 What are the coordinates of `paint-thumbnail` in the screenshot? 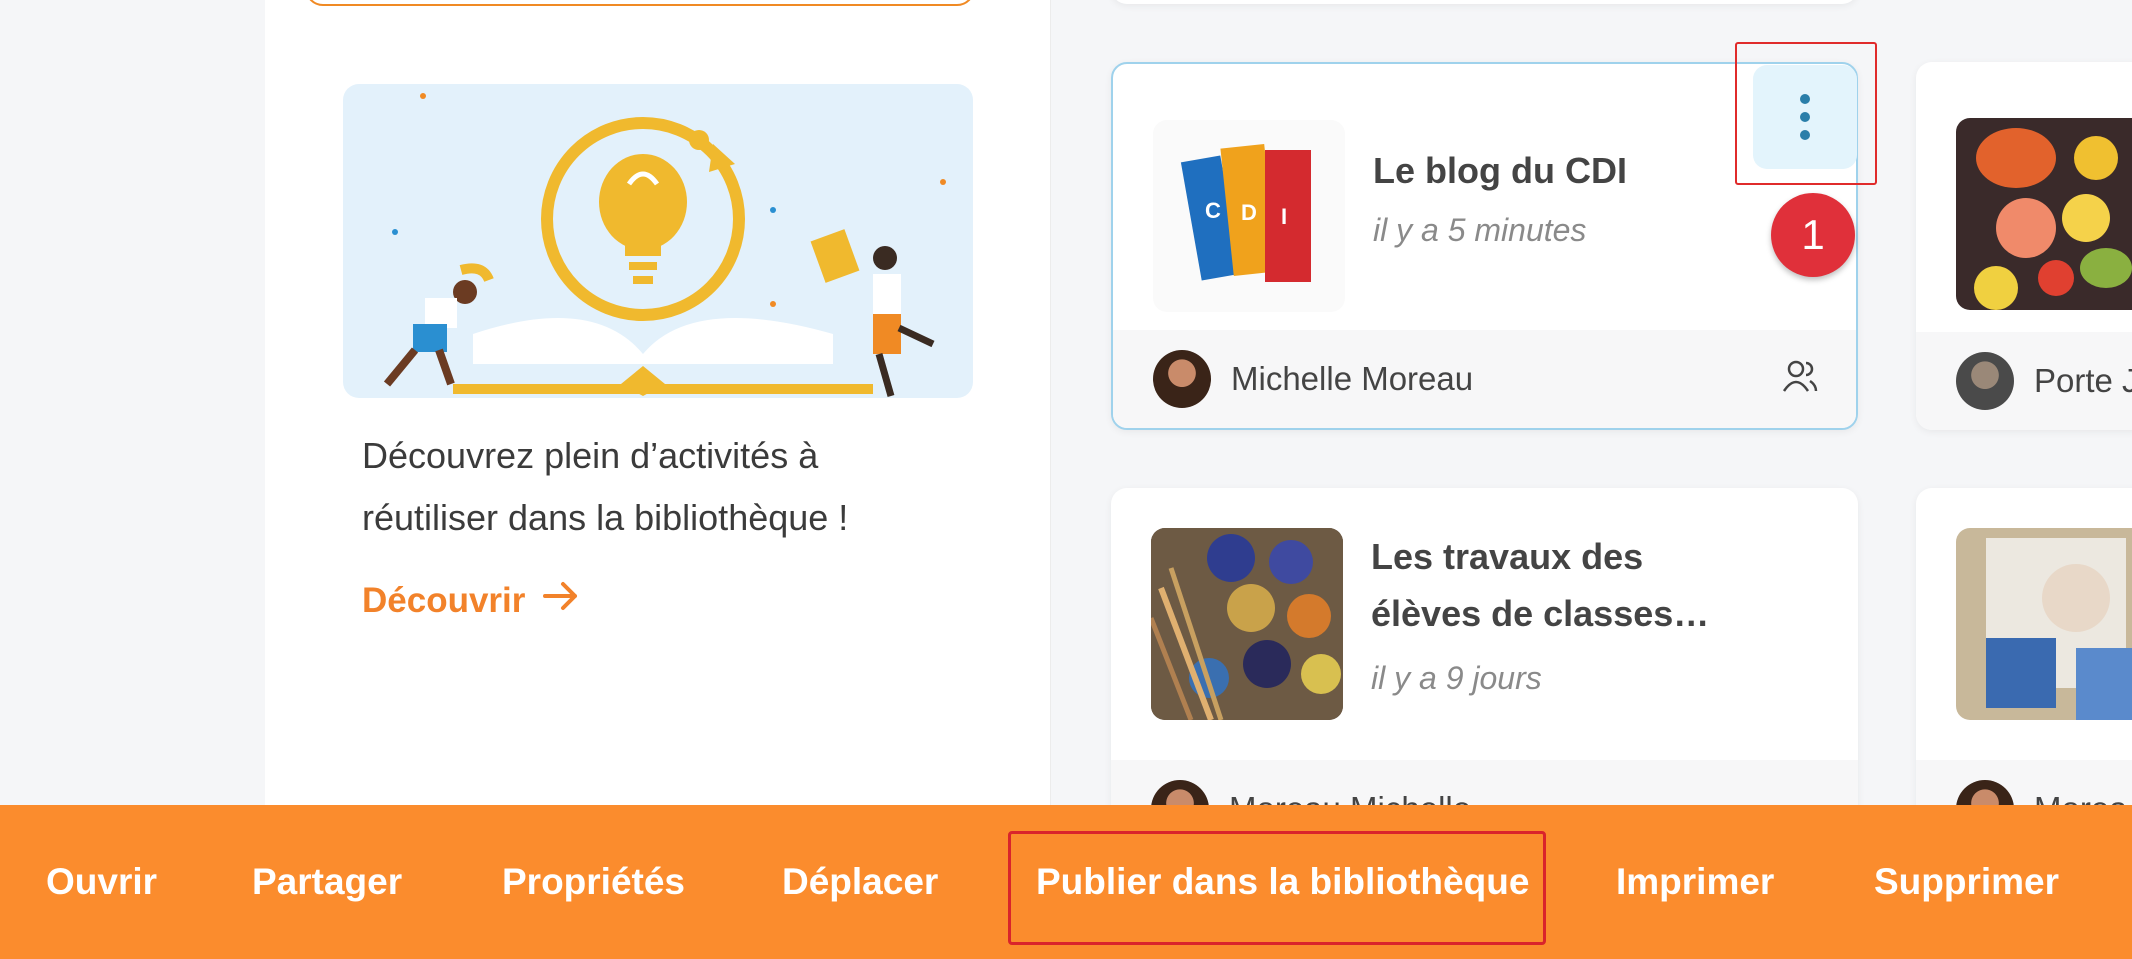 It's located at (1247, 624).